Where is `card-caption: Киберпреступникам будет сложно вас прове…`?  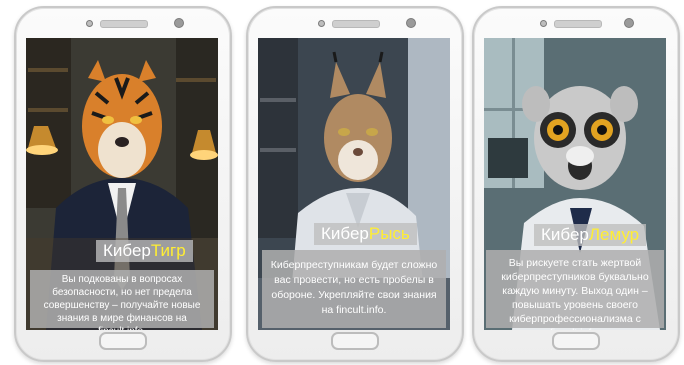 card-caption: Киберпреступникам будет сложно вас прове… is located at coordinates (354, 289).